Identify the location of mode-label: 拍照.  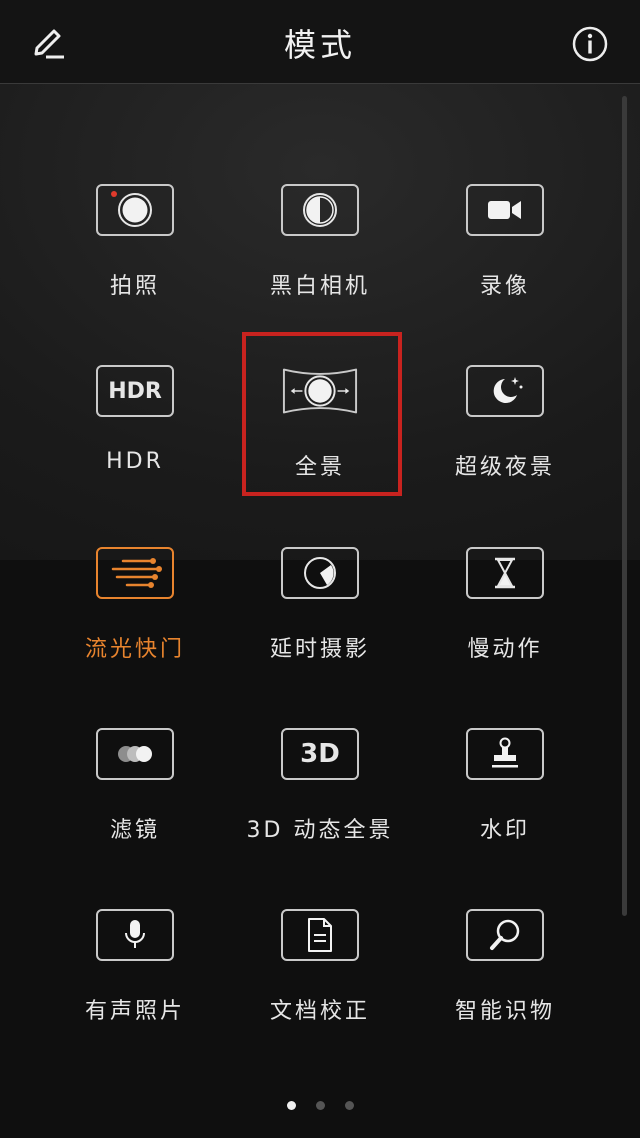
(134, 286).